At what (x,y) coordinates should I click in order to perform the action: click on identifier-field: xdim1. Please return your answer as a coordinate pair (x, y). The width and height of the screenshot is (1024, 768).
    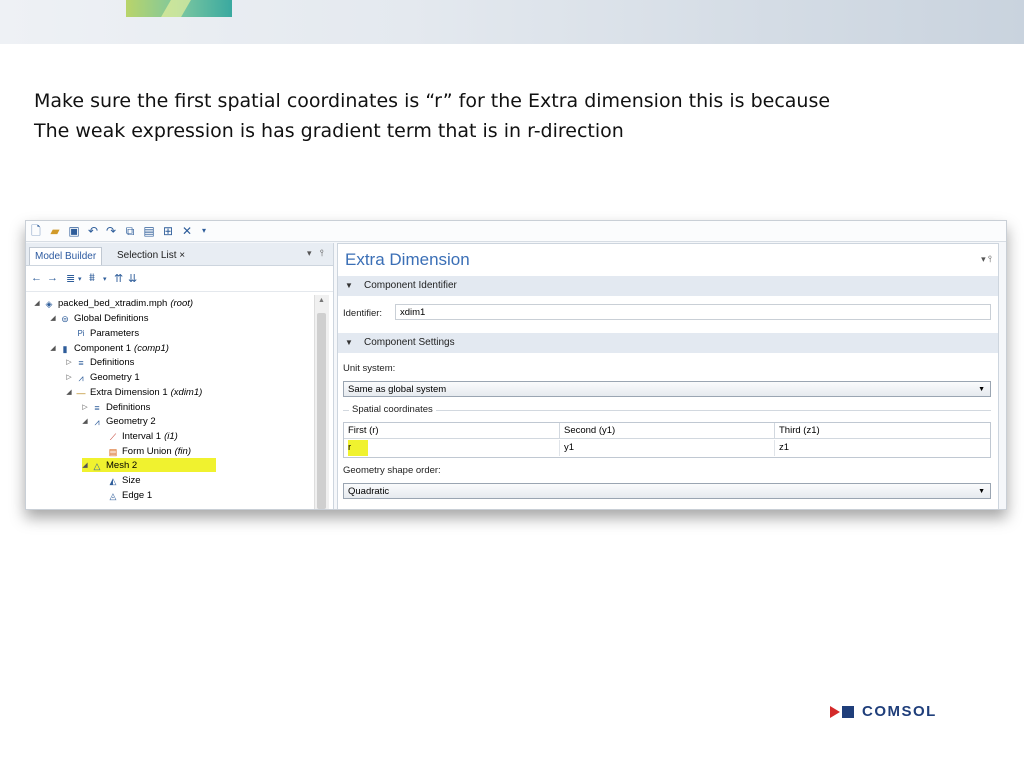
    Looking at the image, I should click on (693, 312).